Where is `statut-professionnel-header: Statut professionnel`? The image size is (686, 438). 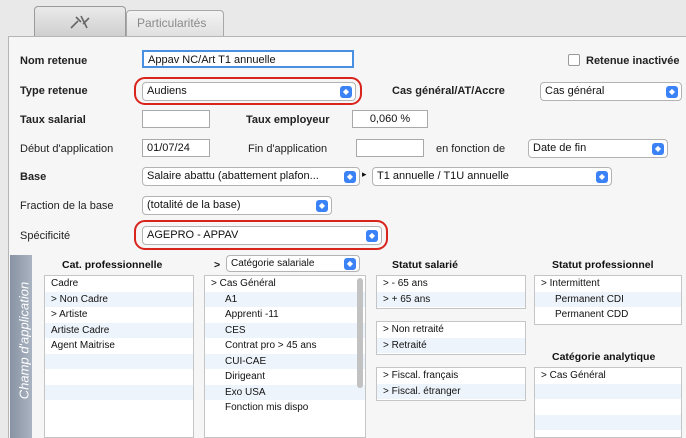
statut-professionnel-header: Statut professionnel is located at coordinates (603, 265).